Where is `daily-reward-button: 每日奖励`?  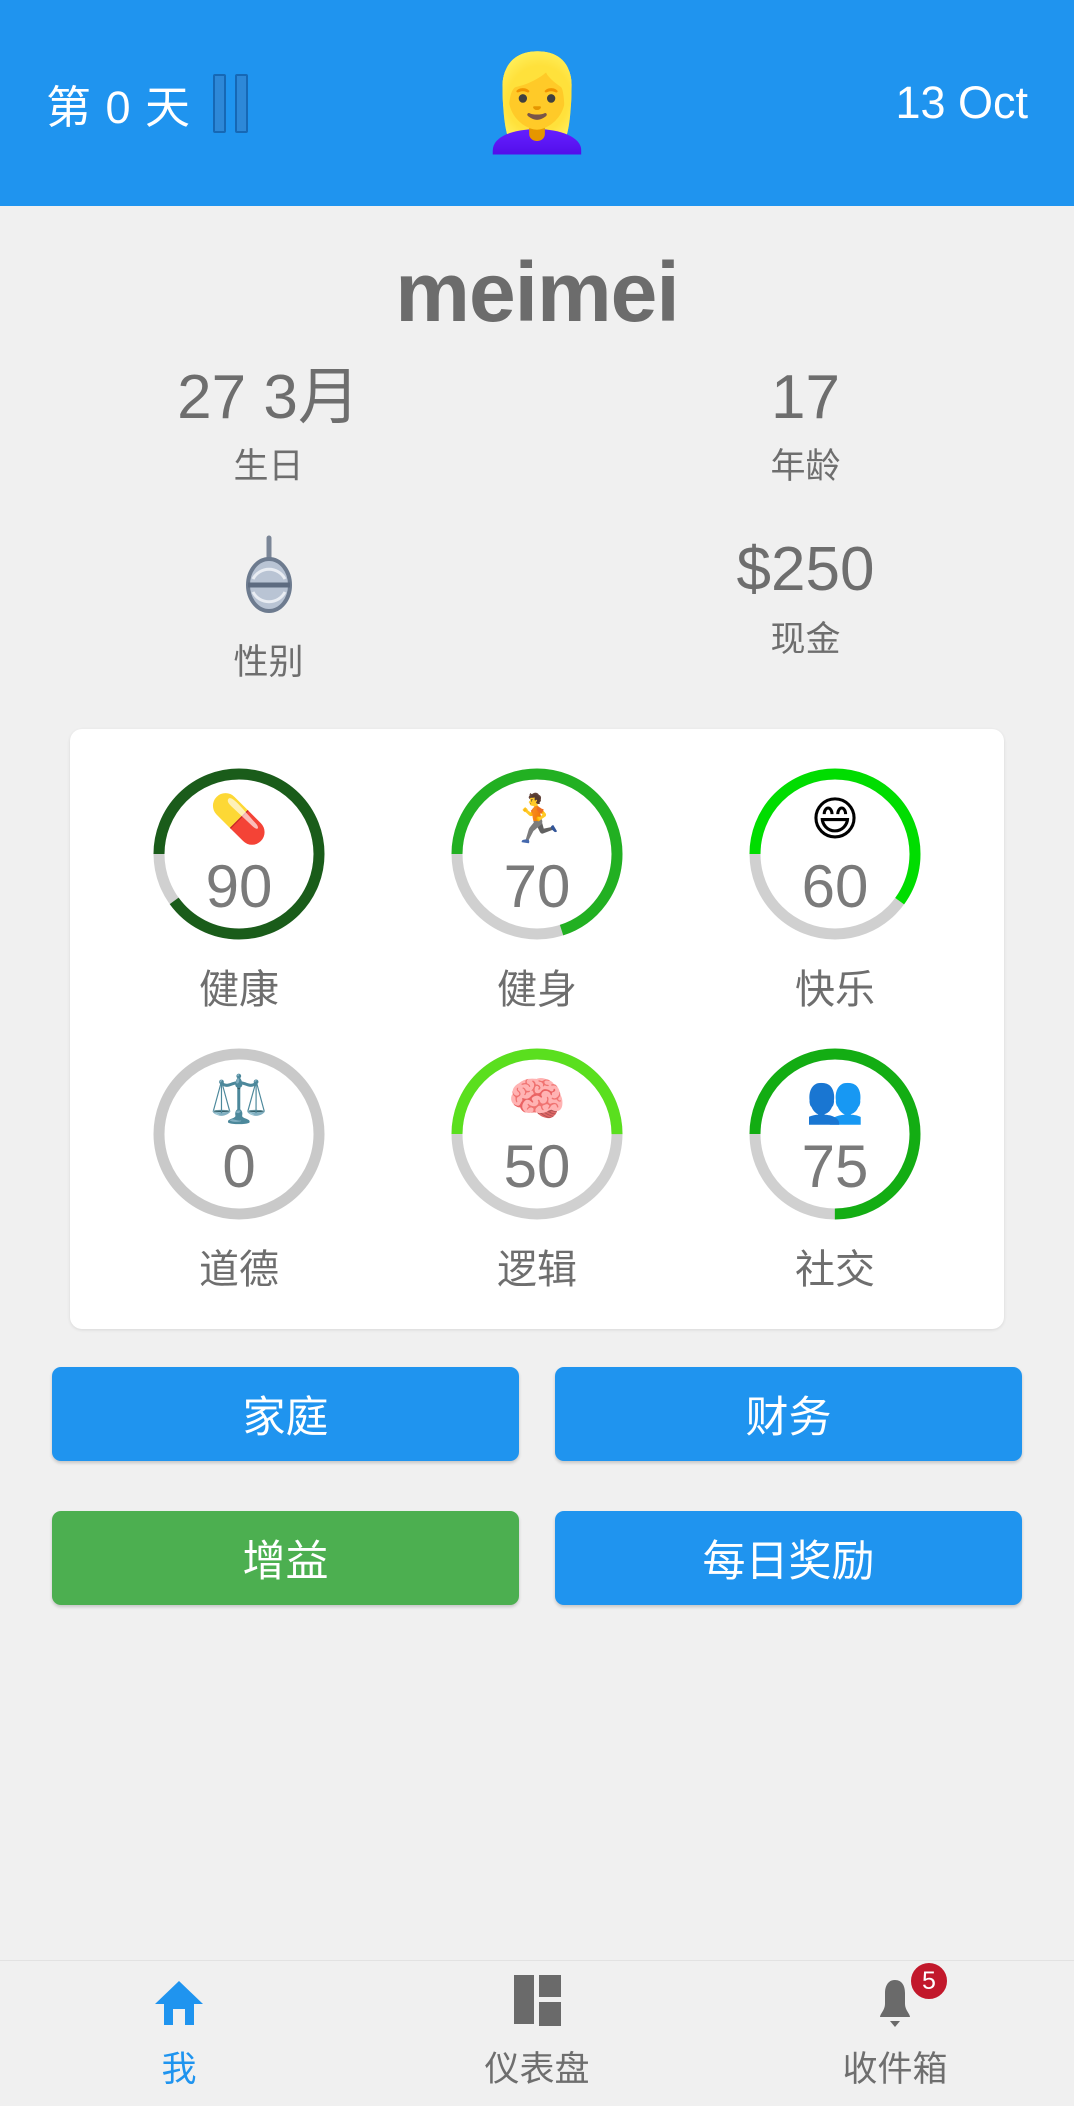
daily-reward-button: 每日奖励 is located at coordinates (788, 1557).